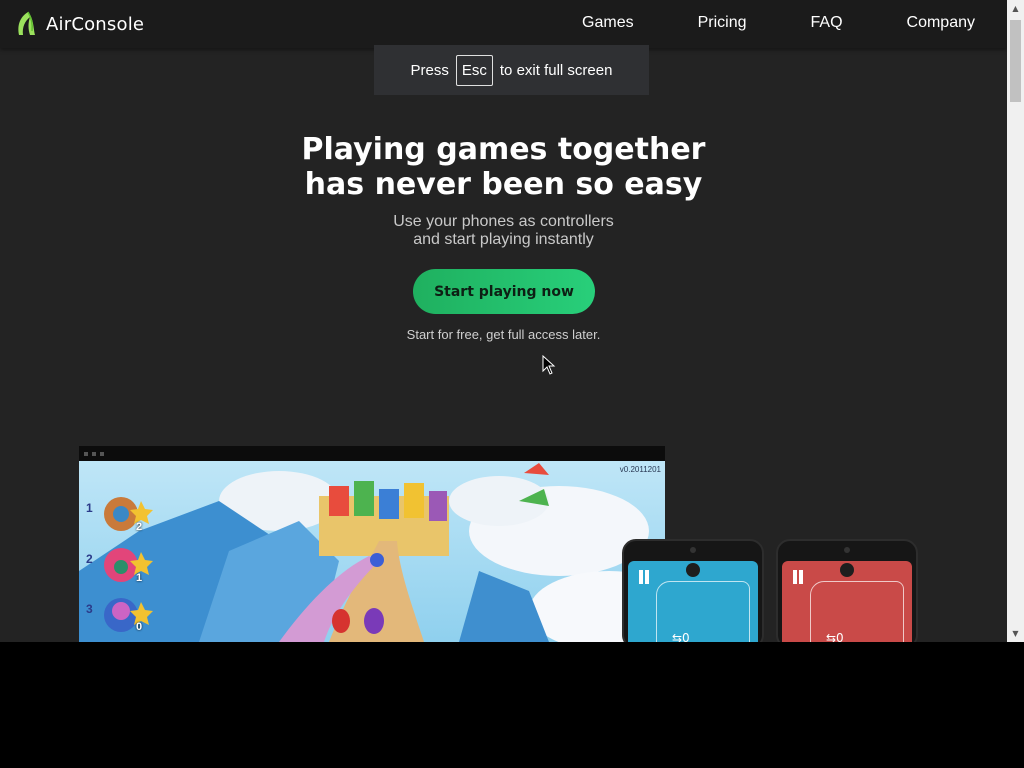 The image size is (1024, 768). Describe the element at coordinates (827, 23) in the screenshot. I see `nav-faq: FAQ` at that location.